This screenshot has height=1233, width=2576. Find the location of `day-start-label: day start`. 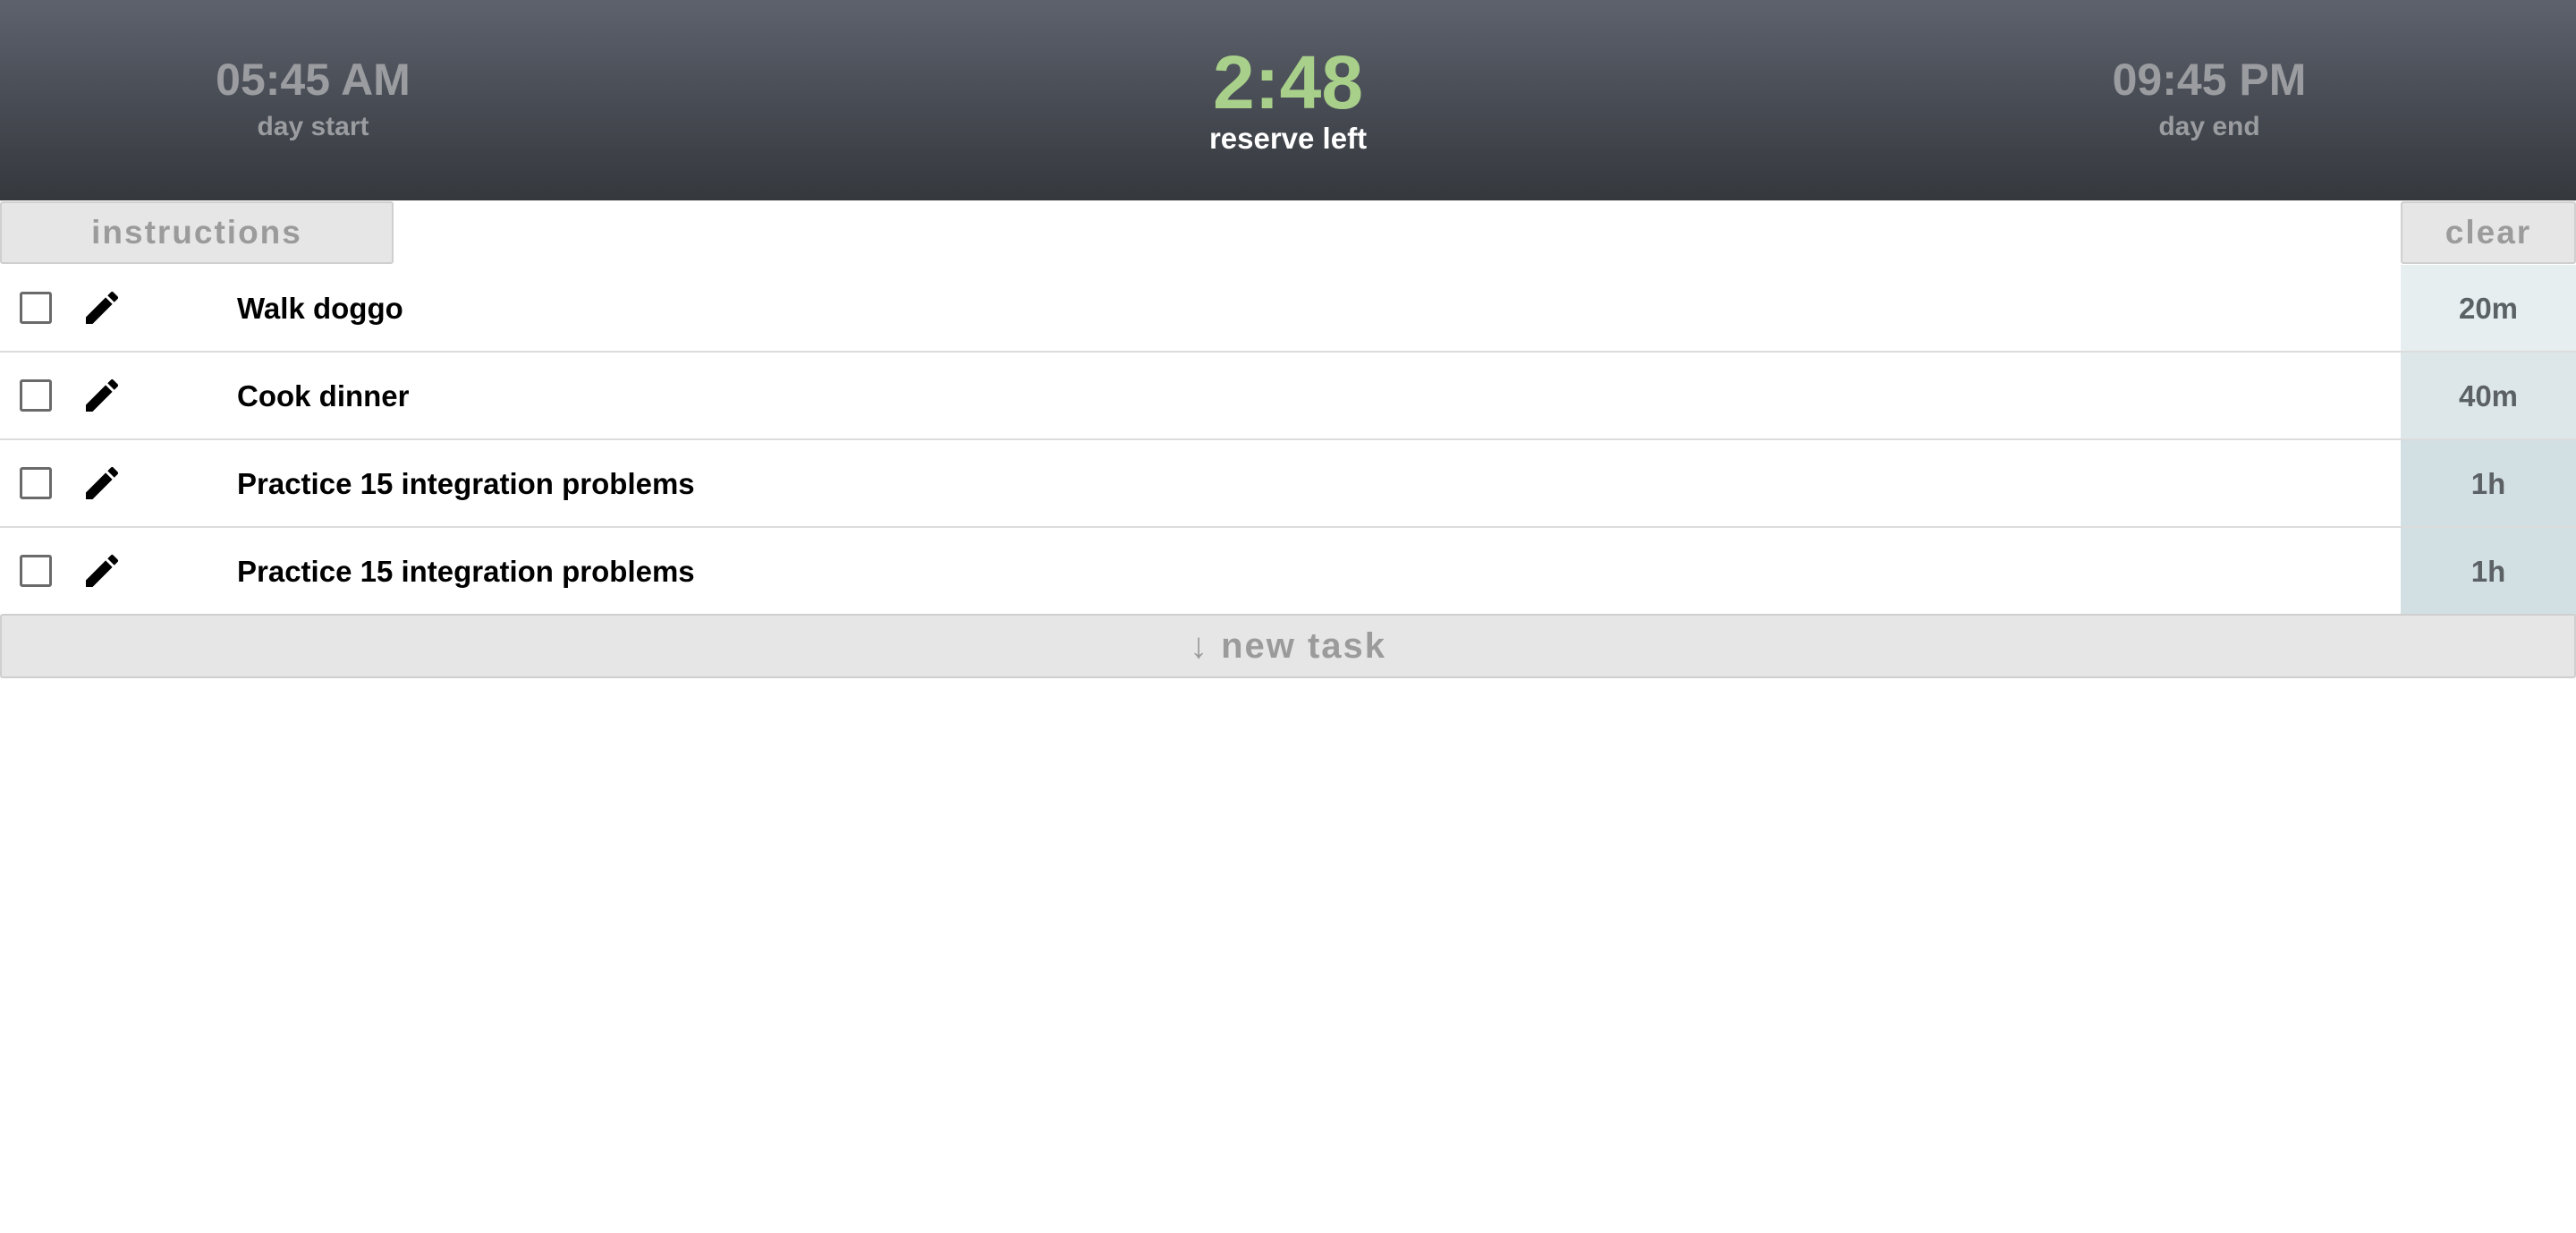

day-start-label: day start is located at coordinates (313, 126).